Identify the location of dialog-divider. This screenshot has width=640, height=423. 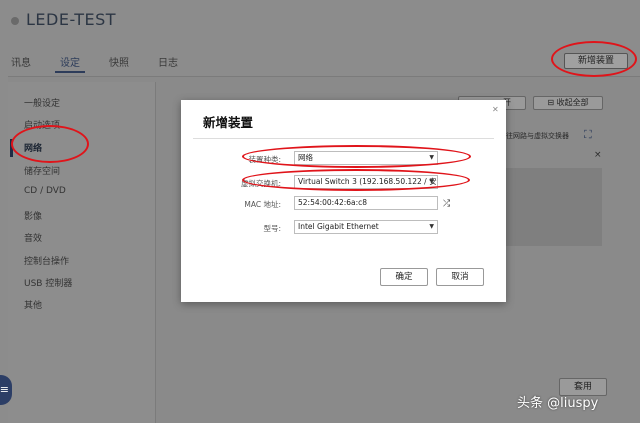
(343, 138).